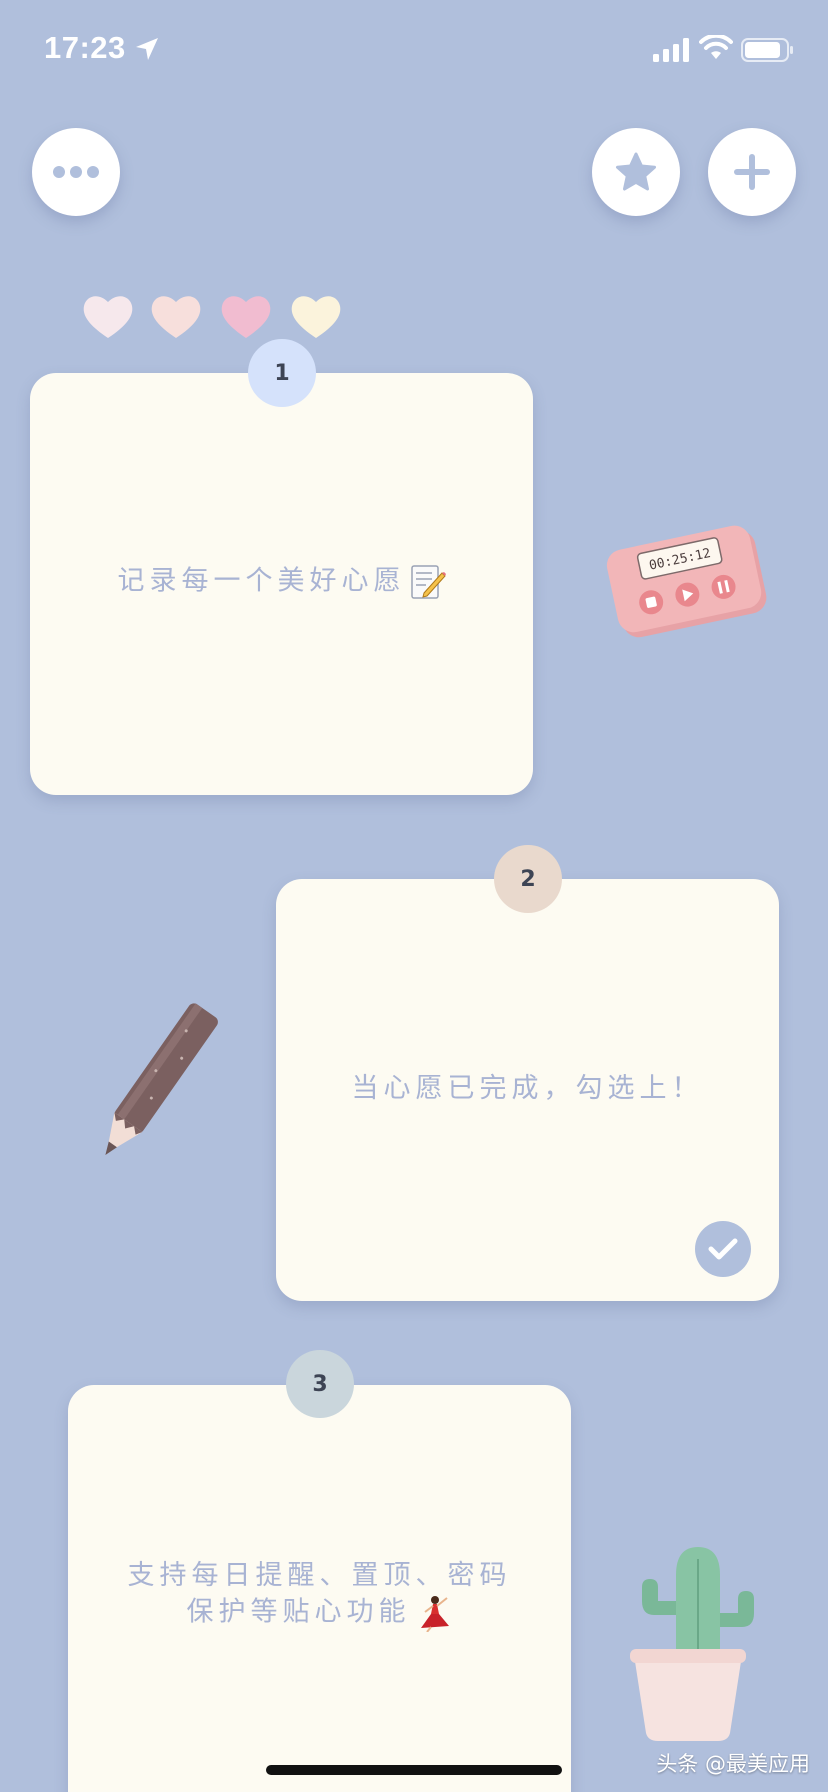 The width and height of the screenshot is (828, 1792). I want to click on wifi-icon, so click(716, 47).